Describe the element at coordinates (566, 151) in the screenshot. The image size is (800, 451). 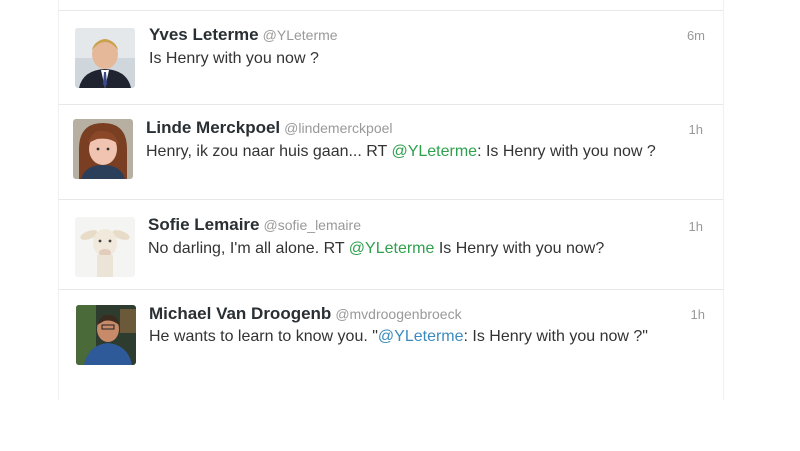
I see `tweet-text-after: : Is Henry with you now ?` at that location.